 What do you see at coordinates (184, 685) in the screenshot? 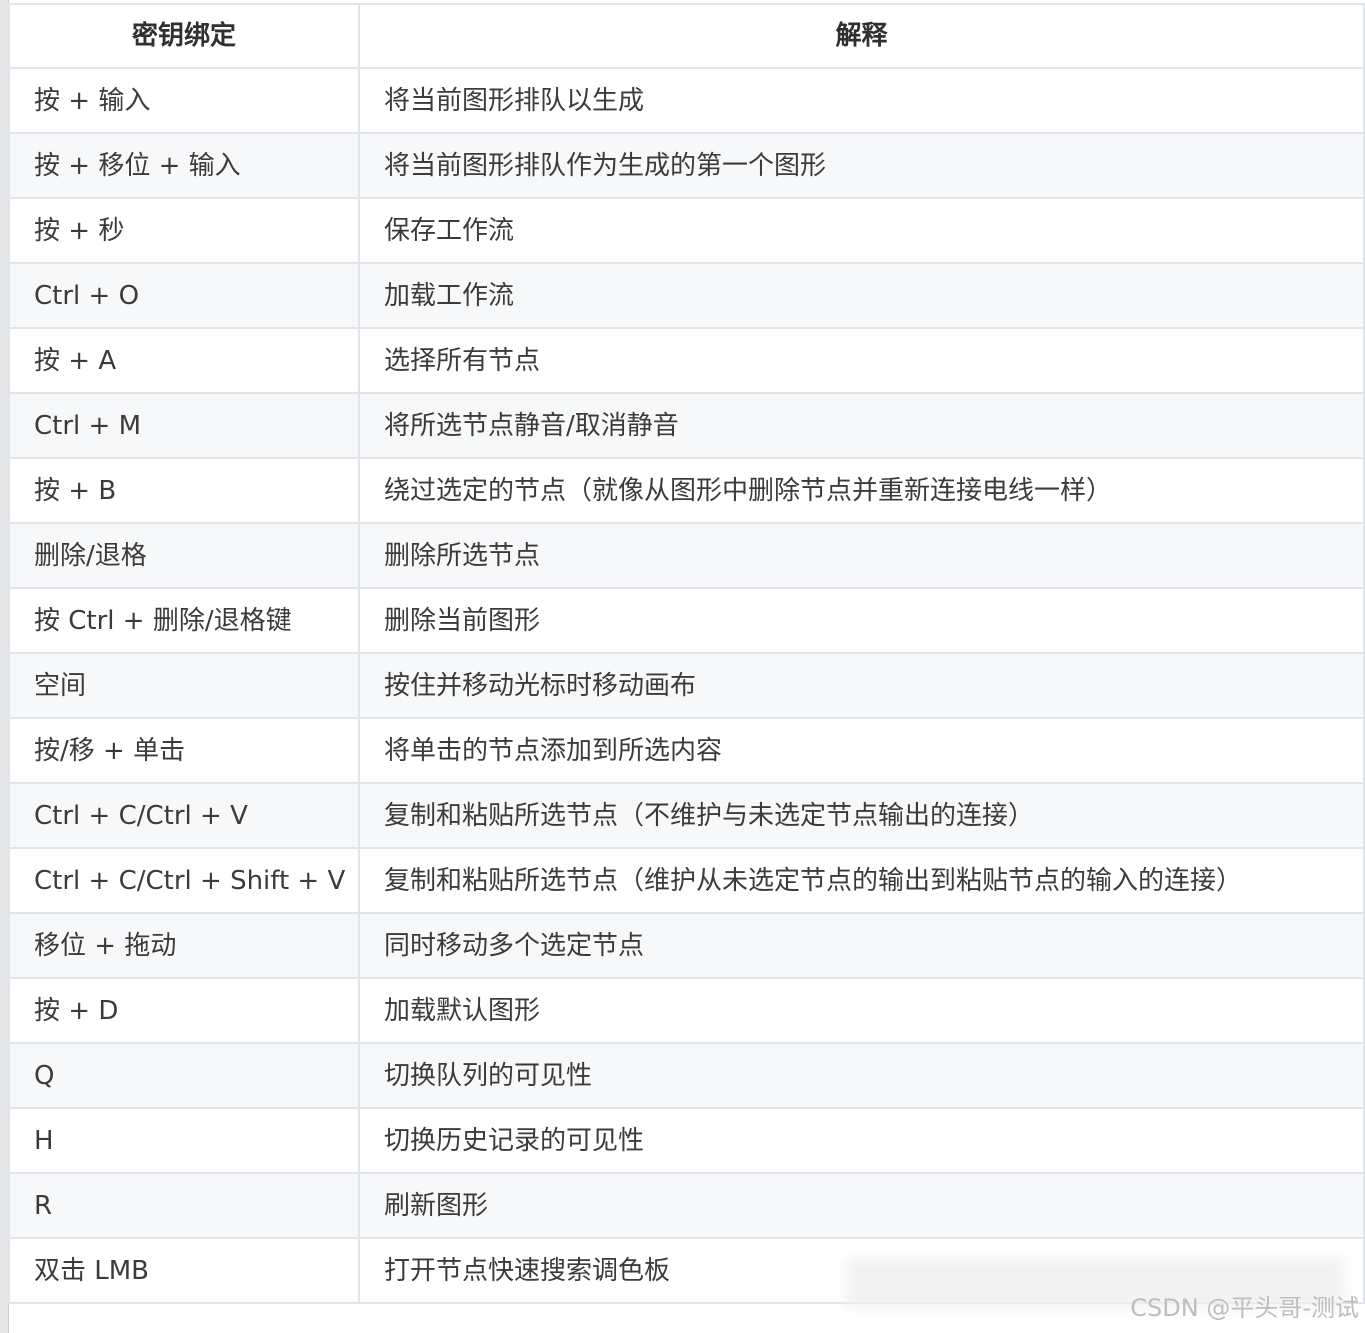
I see `row-key: 空间` at bounding box center [184, 685].